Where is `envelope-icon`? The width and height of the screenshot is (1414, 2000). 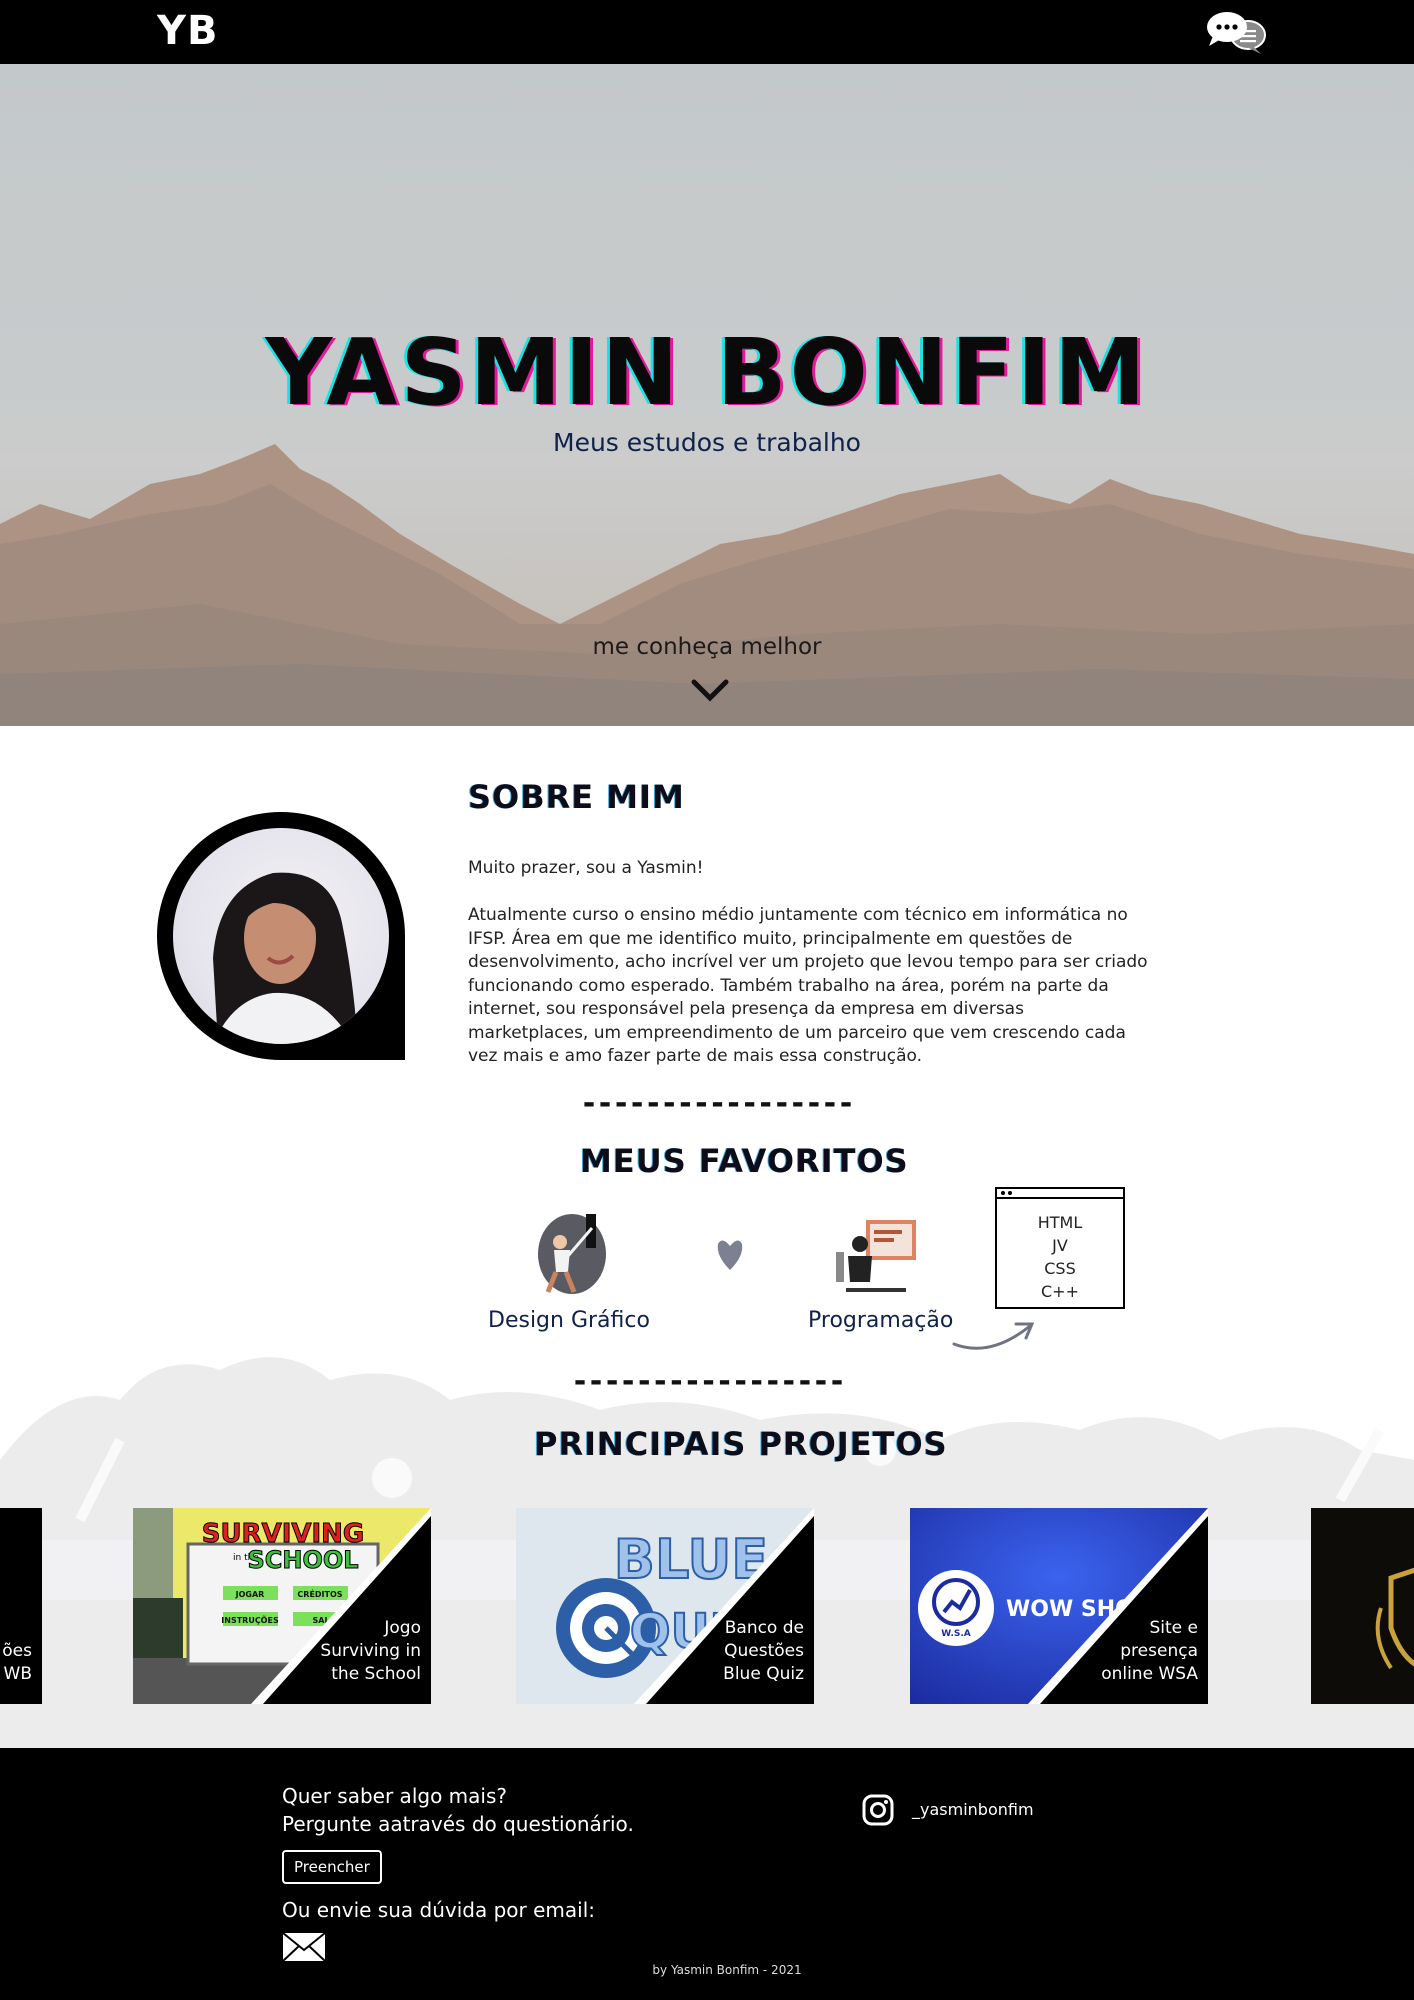
envelope-icon is located at coordinates (304, 1947).